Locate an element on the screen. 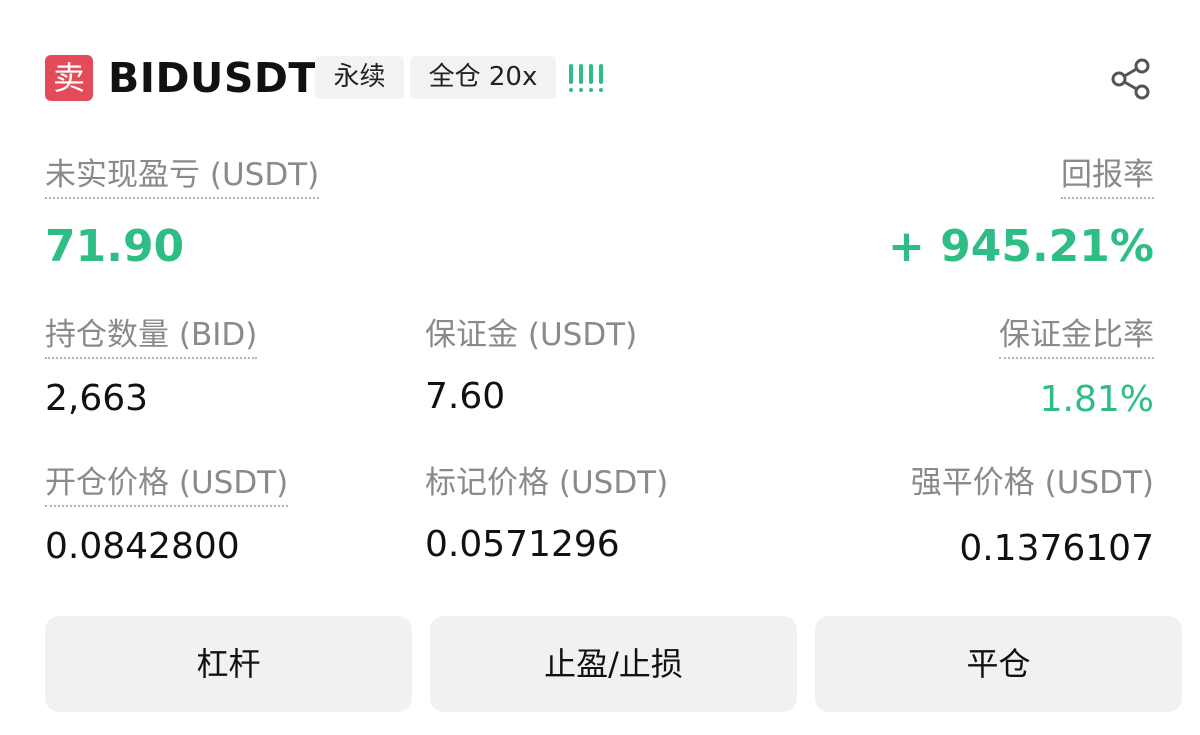  unrealized-pnl-label: 未实现盈亏 (USDT) is located at coordinates (182, 177).